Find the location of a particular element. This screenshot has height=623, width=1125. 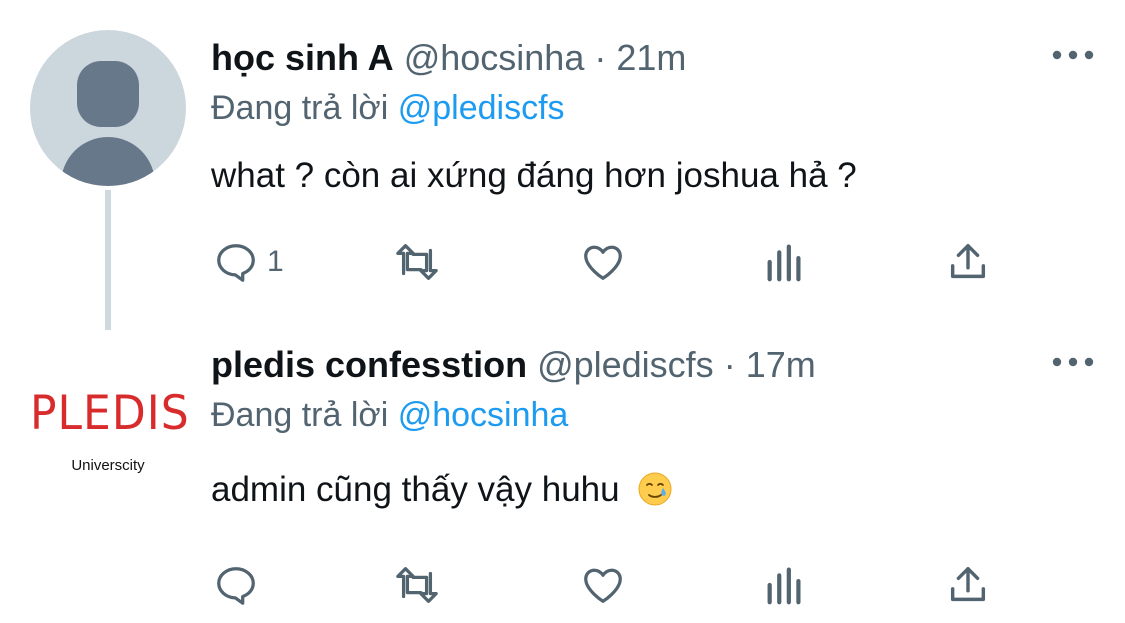

tweet-header: học sinh A @hocsinha · 21m is located at coordinates (448, 58).